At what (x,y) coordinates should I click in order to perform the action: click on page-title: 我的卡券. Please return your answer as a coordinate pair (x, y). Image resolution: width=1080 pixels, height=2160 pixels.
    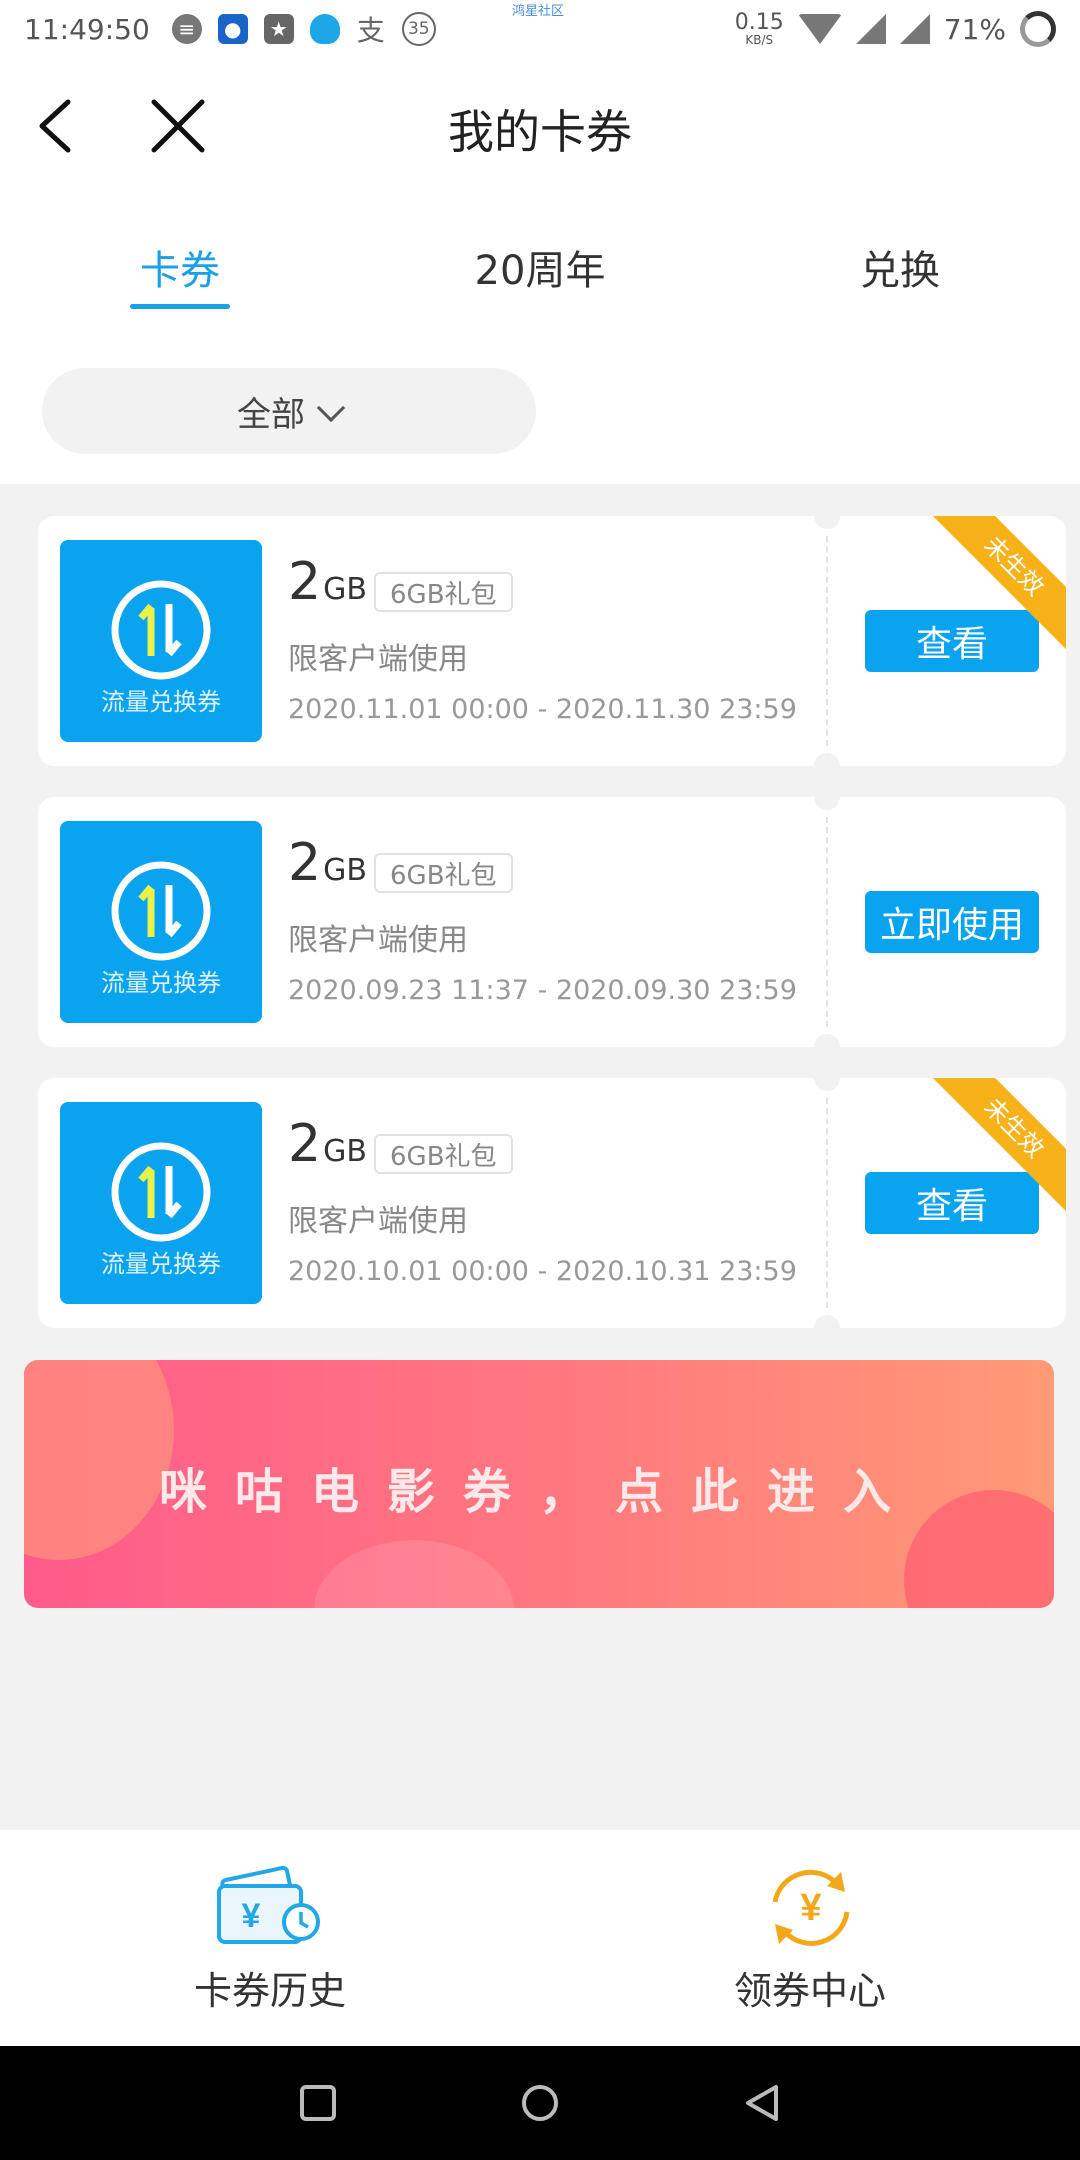
    Looking at the image, I should click on (540, 132).